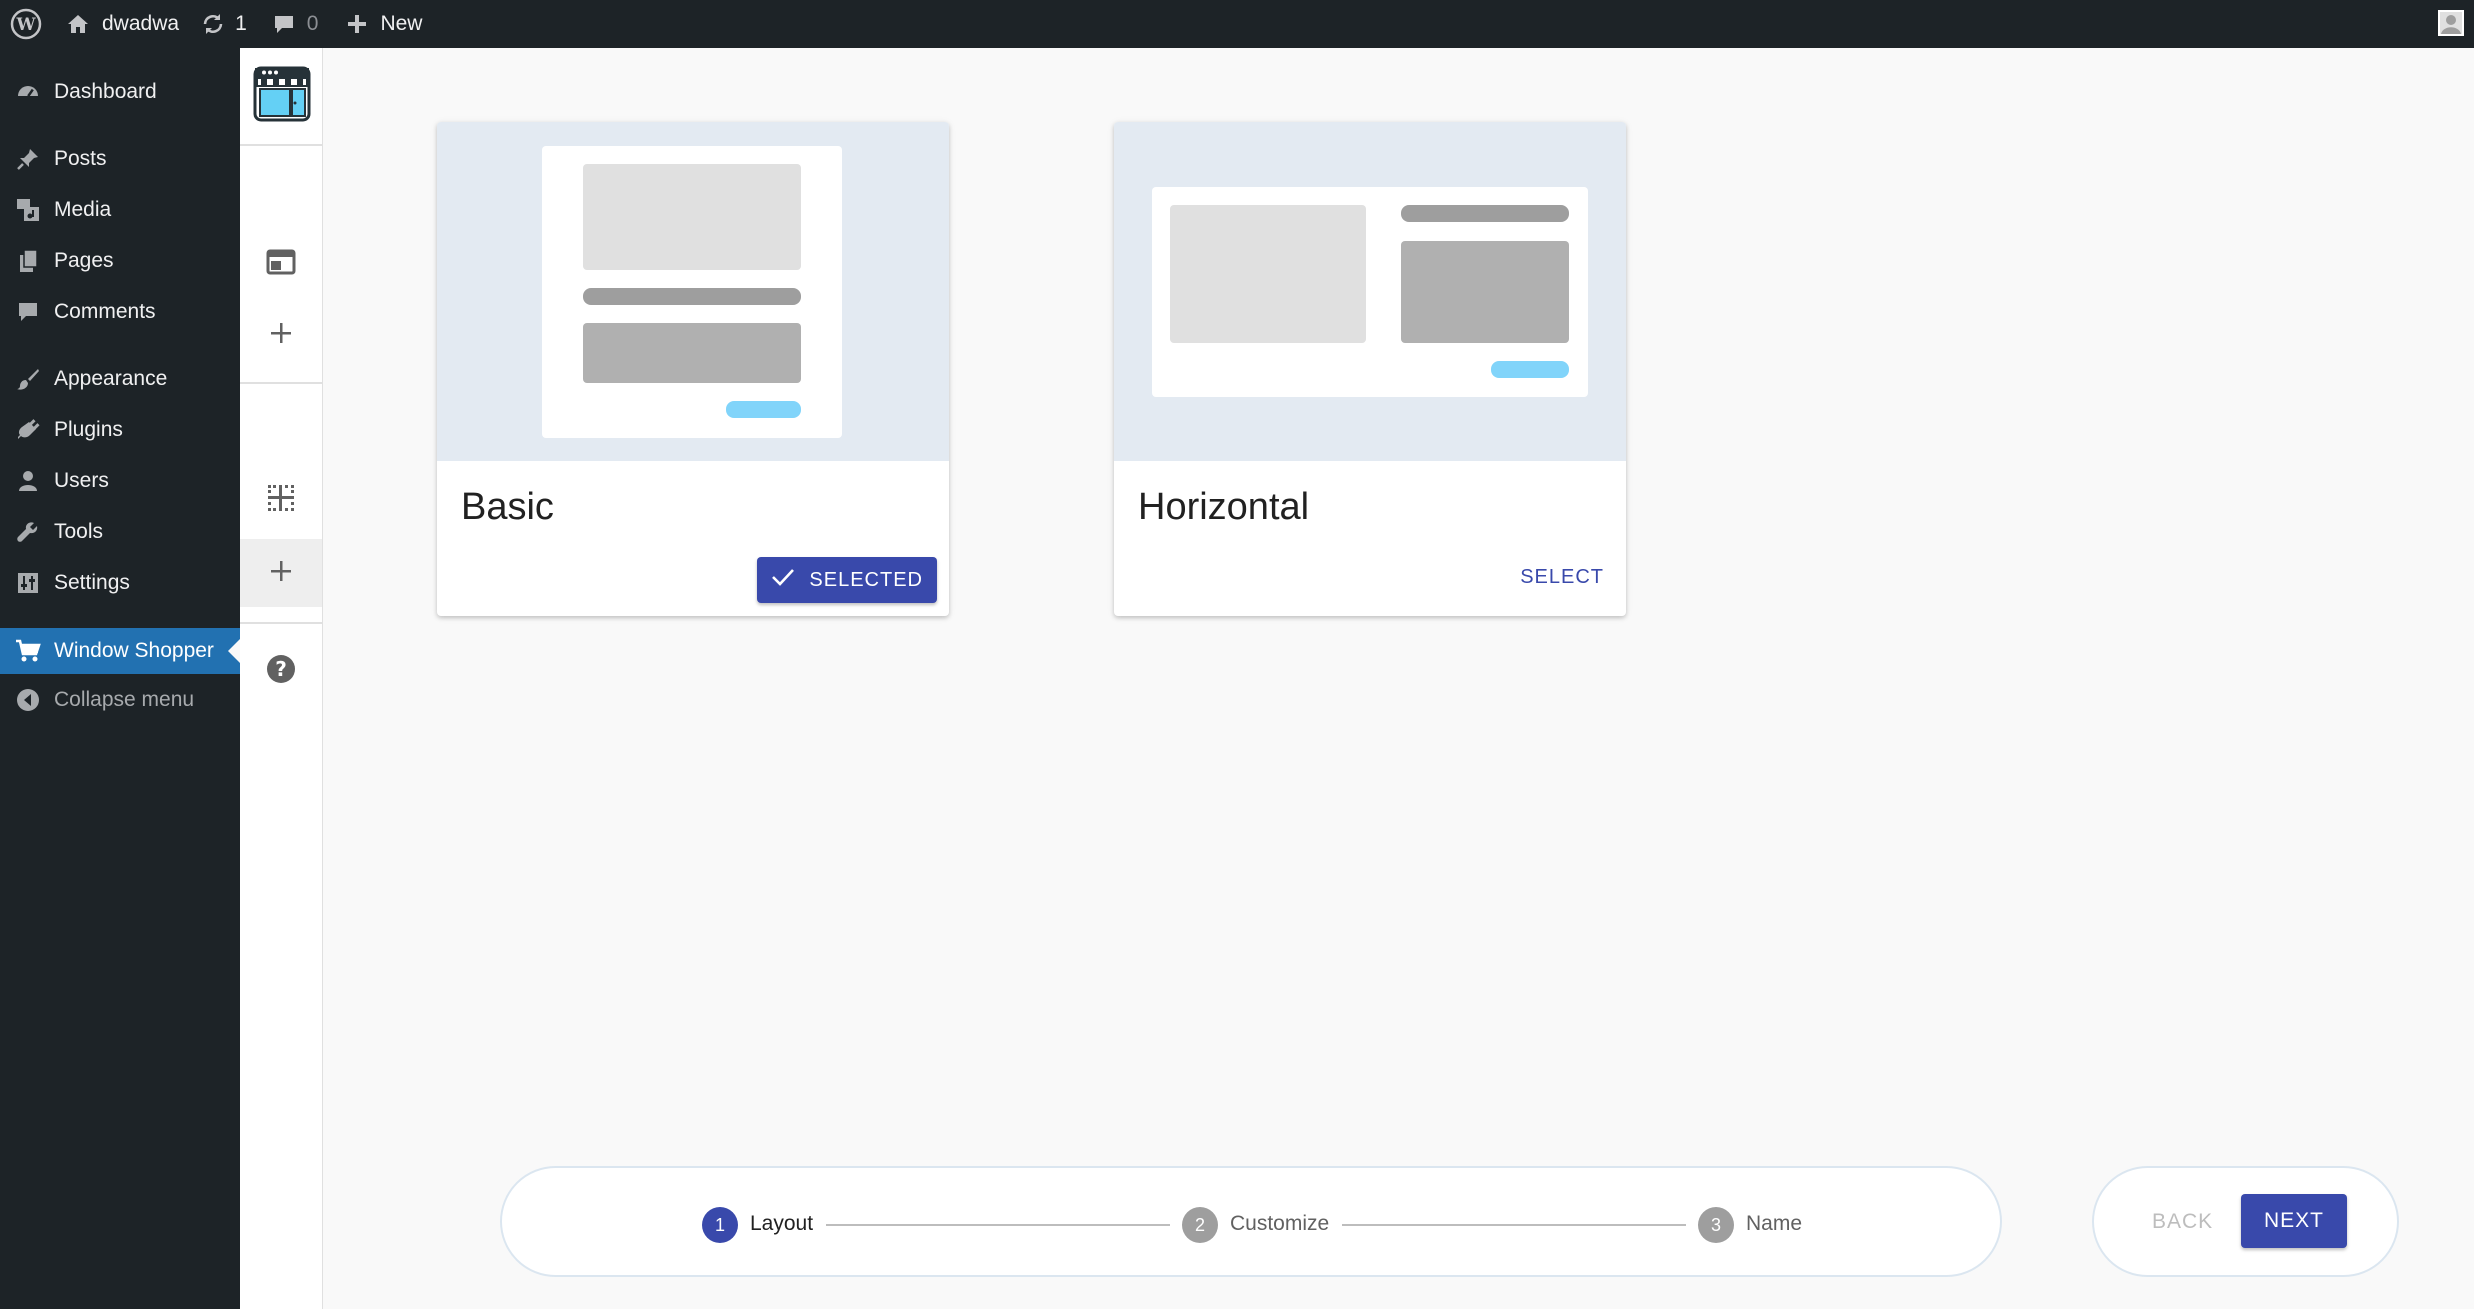 This screenshot has height=1309, width=2474. Describe the element at coordinates (28, 532) in the screenshot. I see `wrench-icon` at that location.